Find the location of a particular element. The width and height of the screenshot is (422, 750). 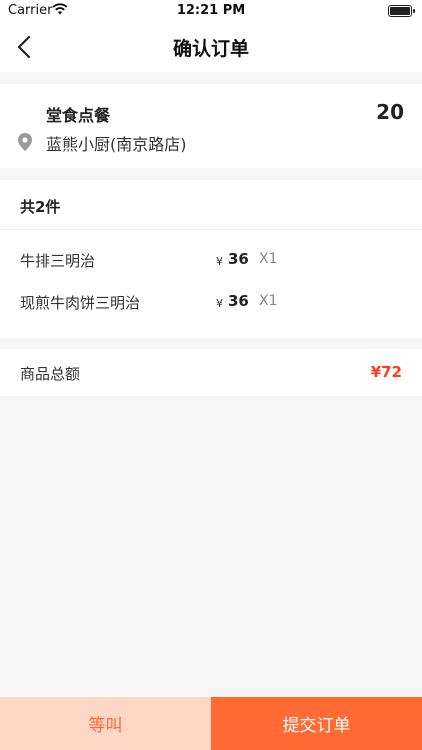

divider is located at coordinates (211, 229).